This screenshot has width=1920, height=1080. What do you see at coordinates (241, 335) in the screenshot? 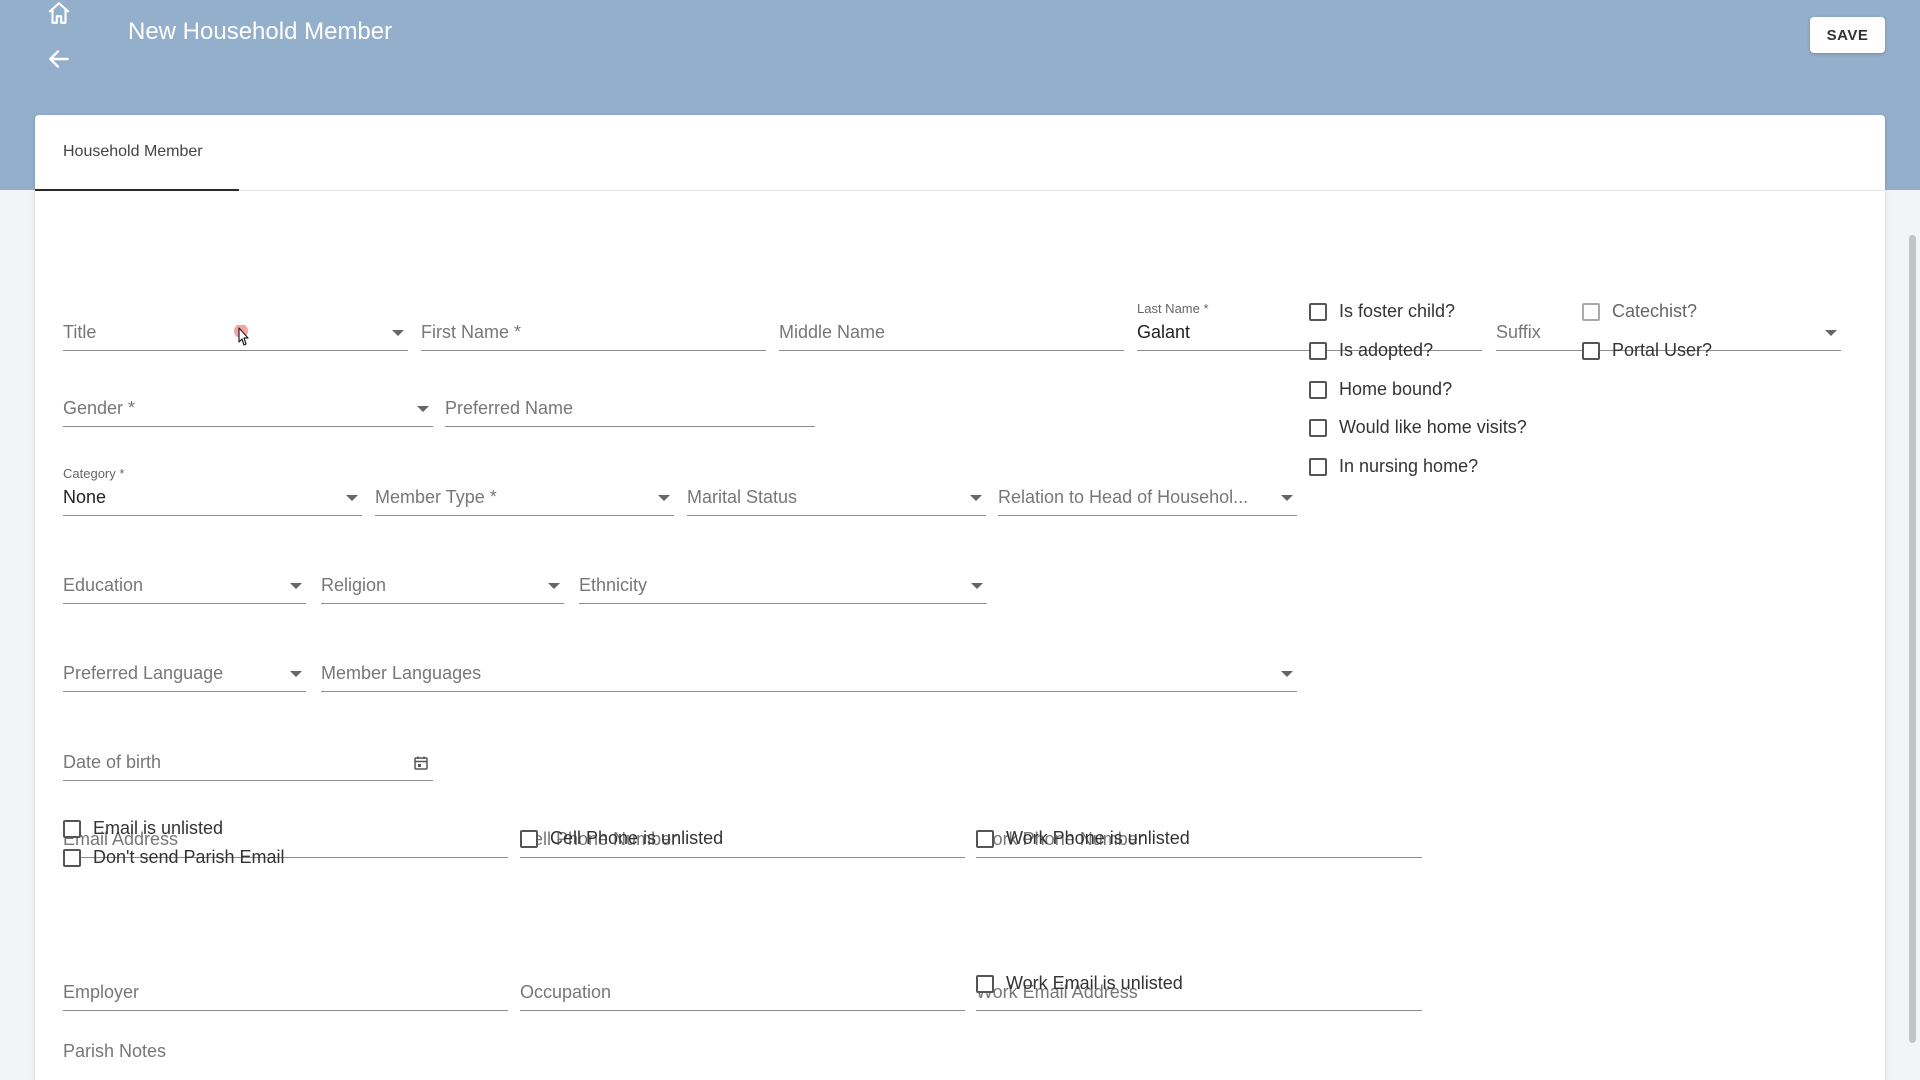
I see `mouse-pointer-icon` at bounding box center [241, 335].